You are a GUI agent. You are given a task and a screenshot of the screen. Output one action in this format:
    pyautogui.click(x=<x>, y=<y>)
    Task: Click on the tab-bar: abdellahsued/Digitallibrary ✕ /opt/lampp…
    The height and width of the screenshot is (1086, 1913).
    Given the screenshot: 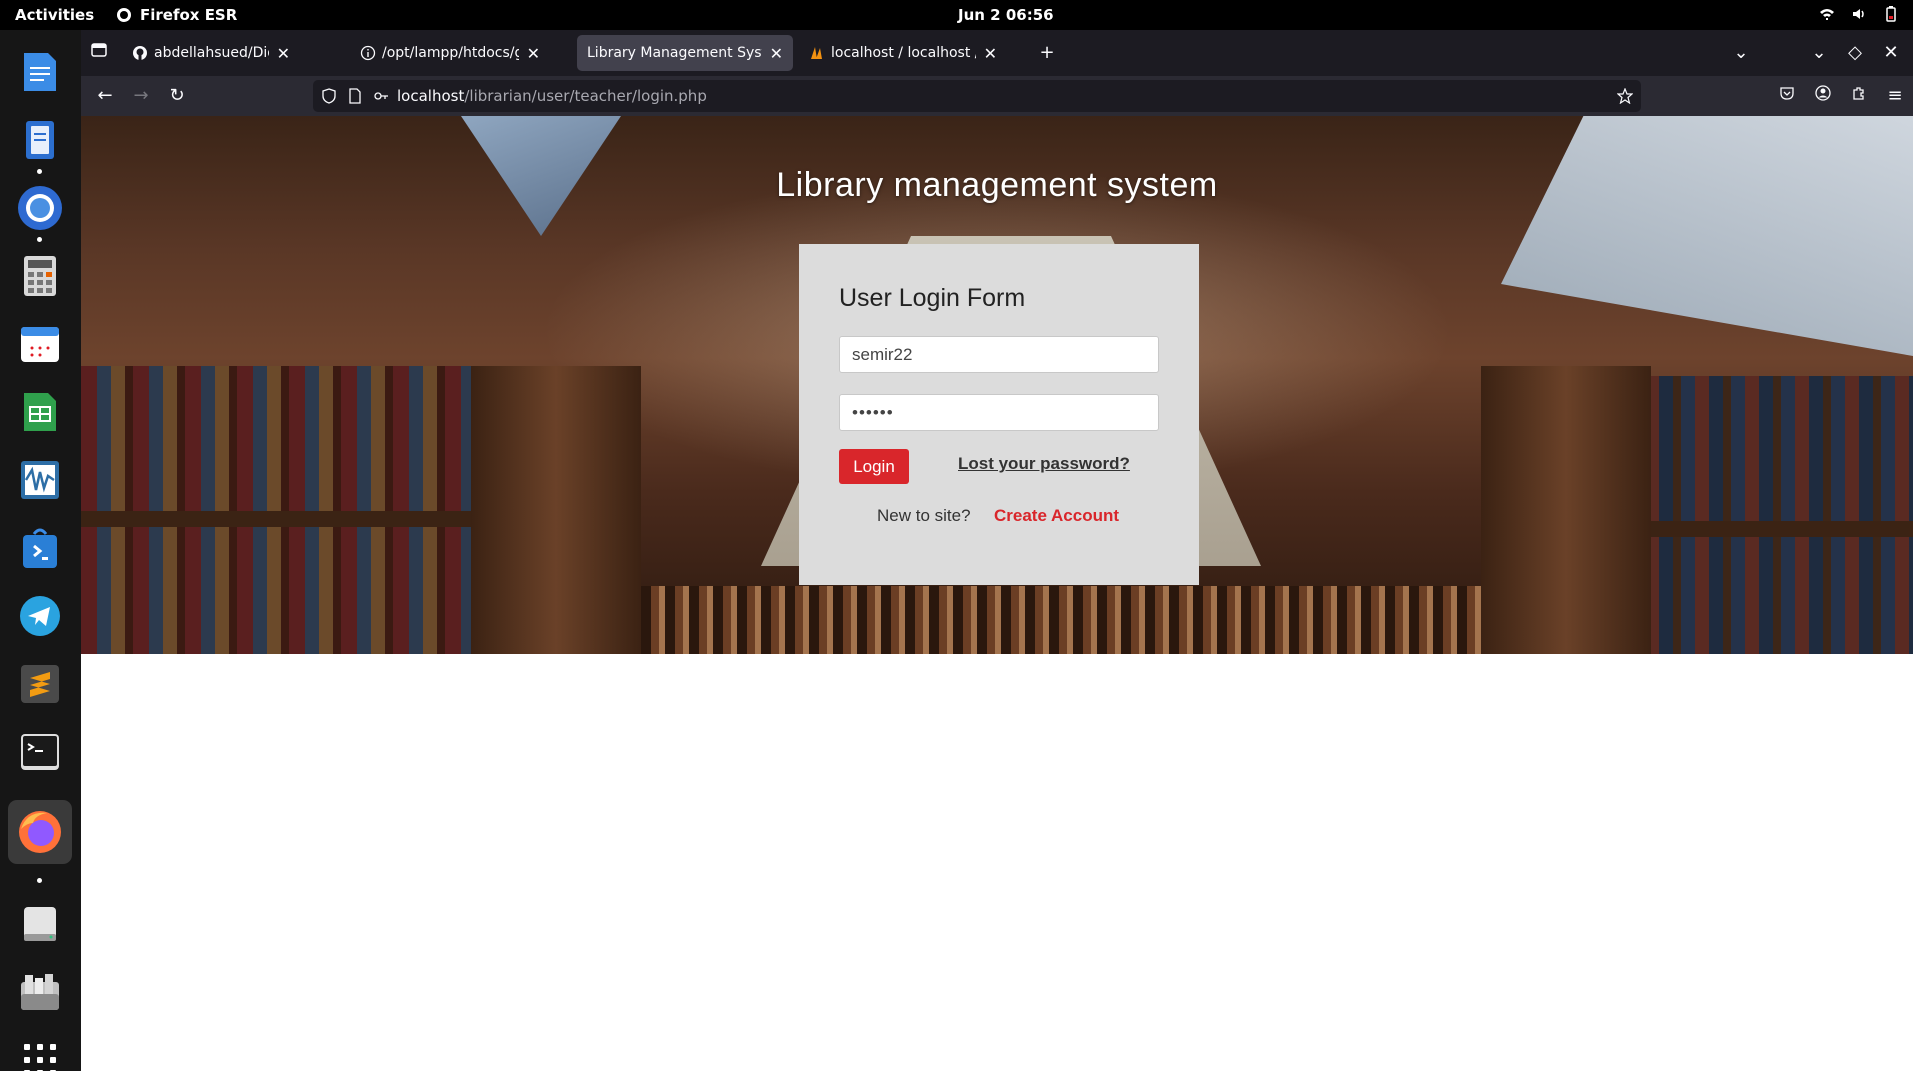 What is the action you would take?
    pyautogui.click(x=997, y=53)
    